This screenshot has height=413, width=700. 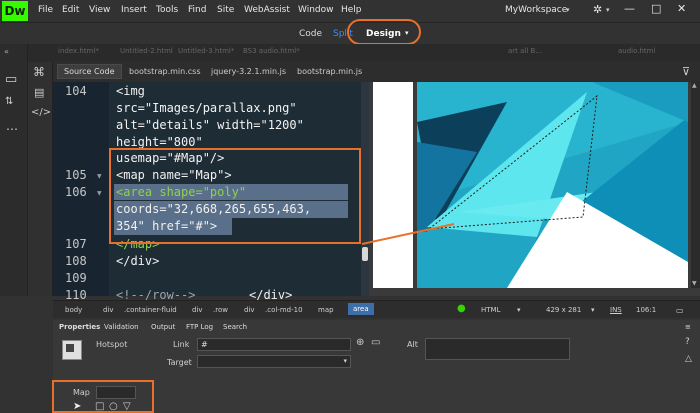 I want to click on line-number: 106, so click(x=76, y=192).